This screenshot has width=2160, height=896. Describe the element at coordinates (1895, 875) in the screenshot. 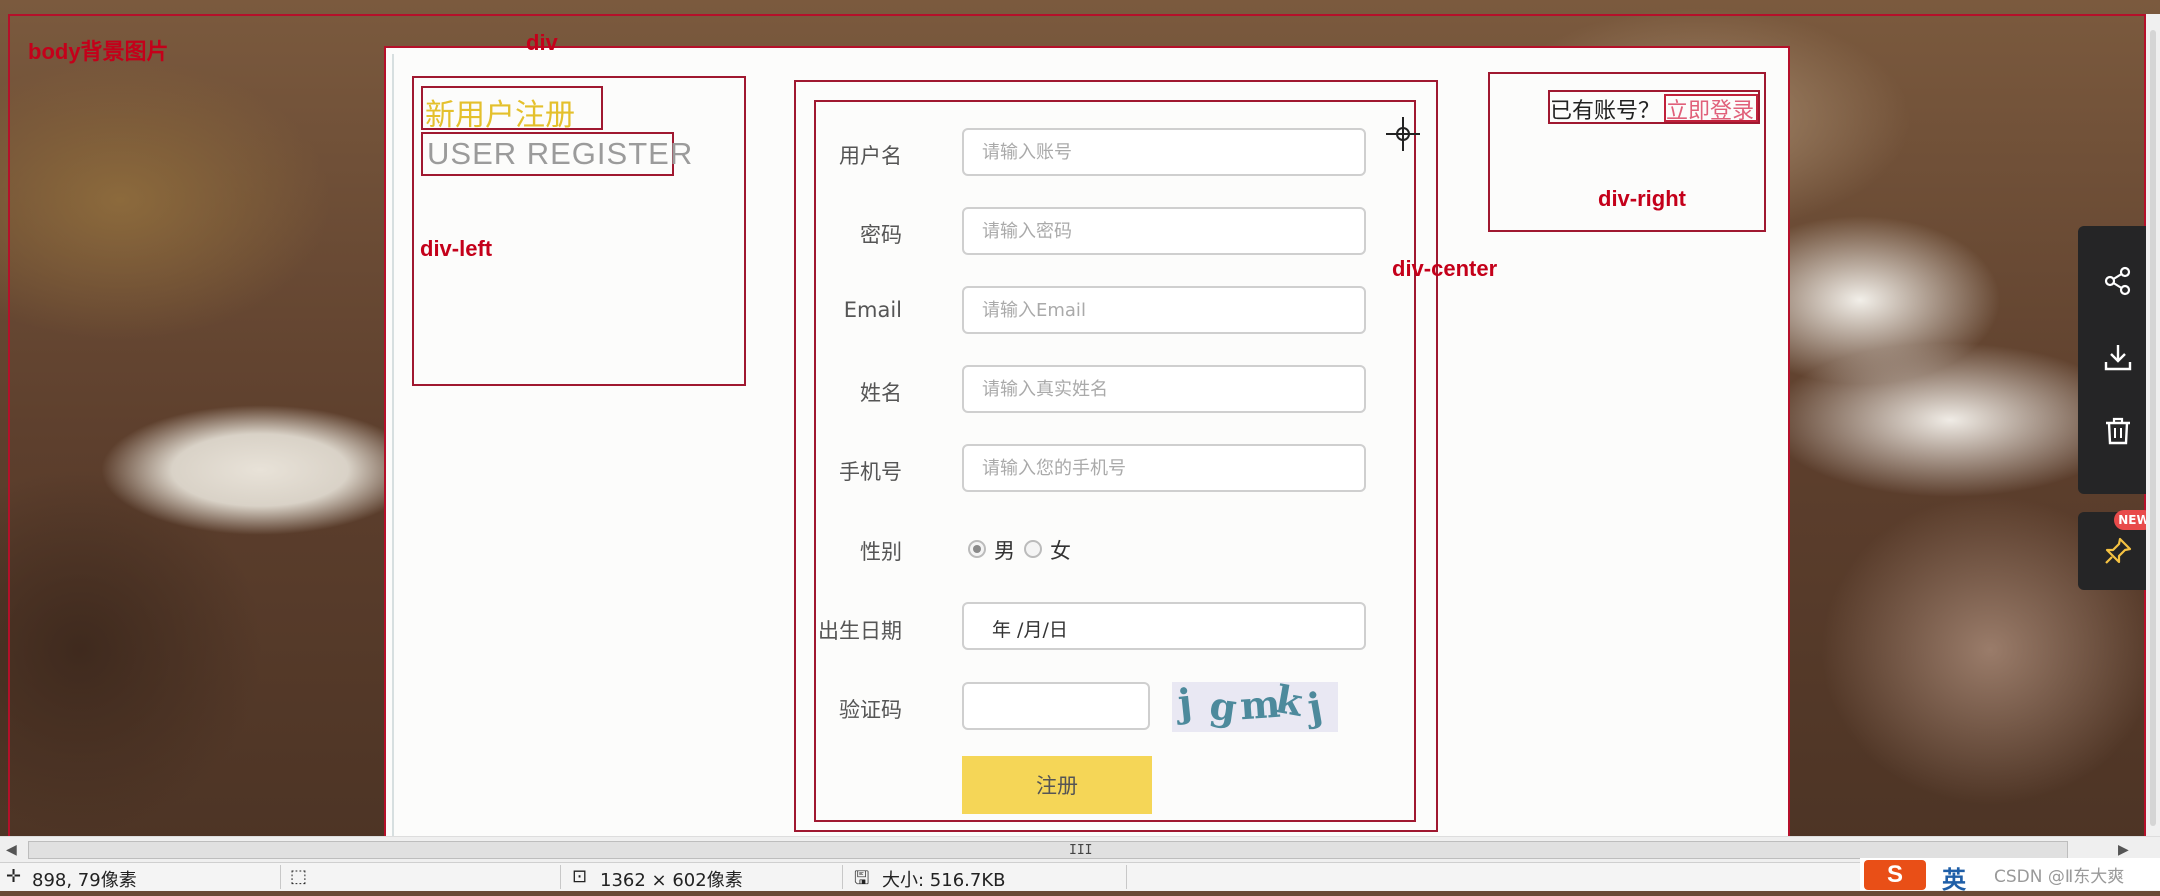

I see `sogou-ime-logo: S` at that location.